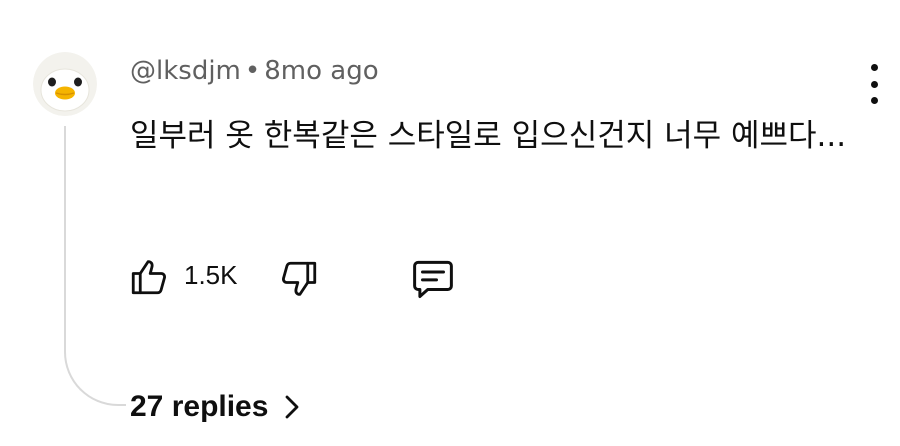  What do you see at coordinates (149, 277) in the screenshot?
I see `thumbs-up-icon` at bounding box center [149, 277].